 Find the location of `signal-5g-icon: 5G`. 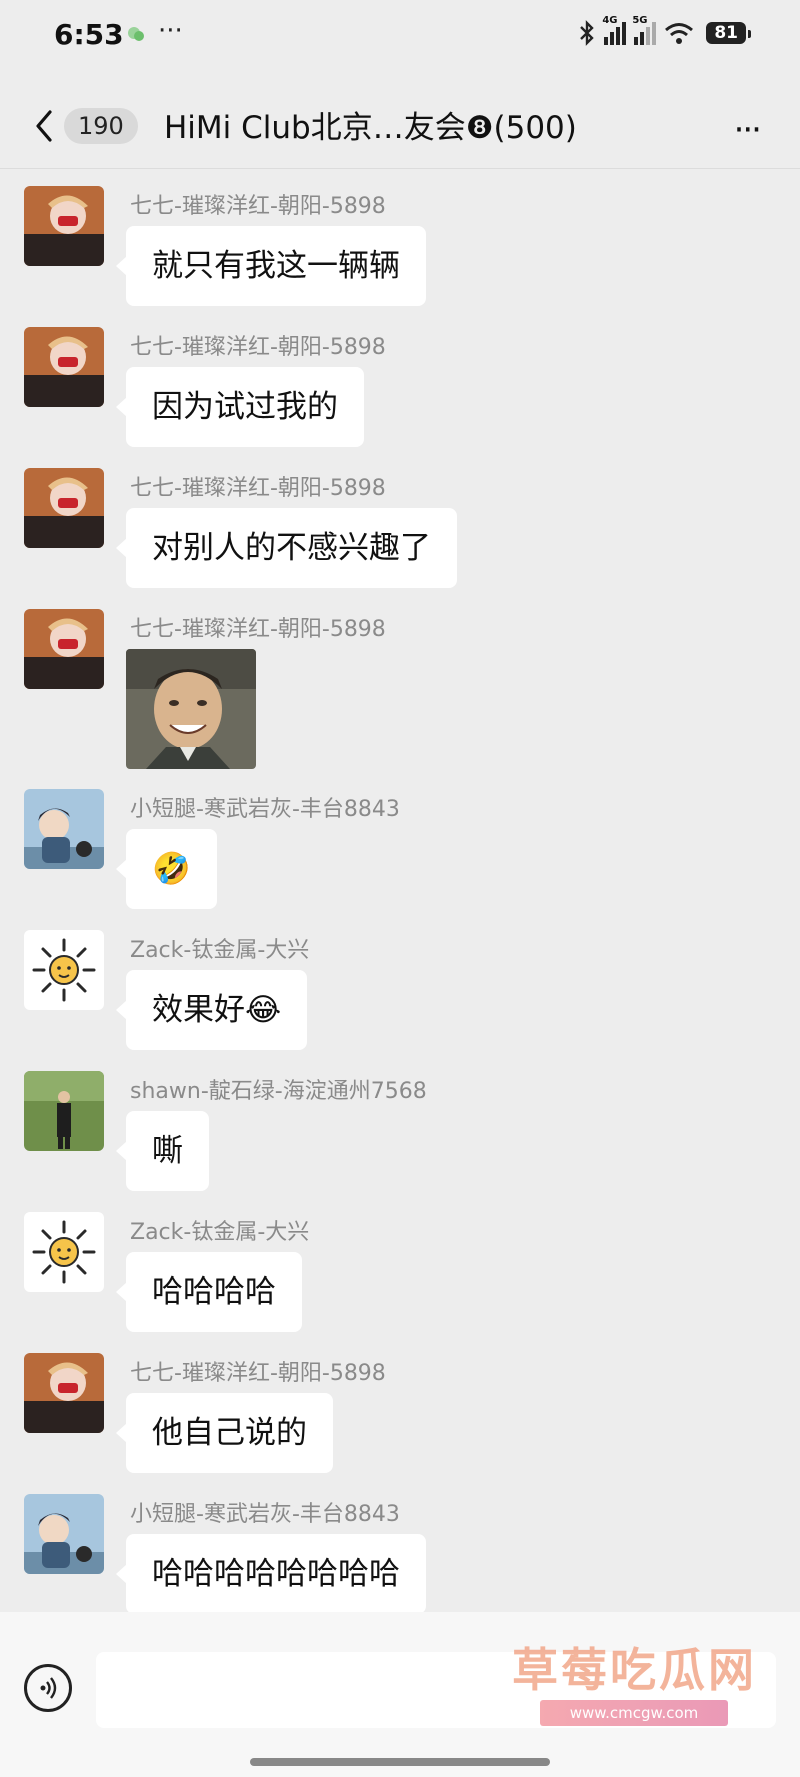

signal-5g-icon: 5G is located at coordinates (644, 30).